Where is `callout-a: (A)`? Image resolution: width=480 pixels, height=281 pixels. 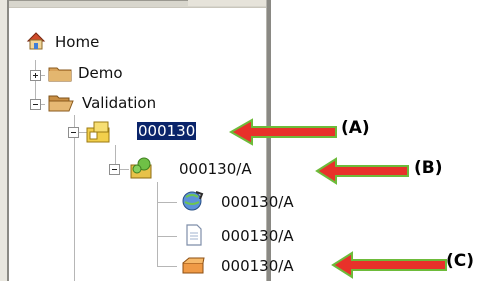 callout-a: (A) is located at coordinates (355, 128).